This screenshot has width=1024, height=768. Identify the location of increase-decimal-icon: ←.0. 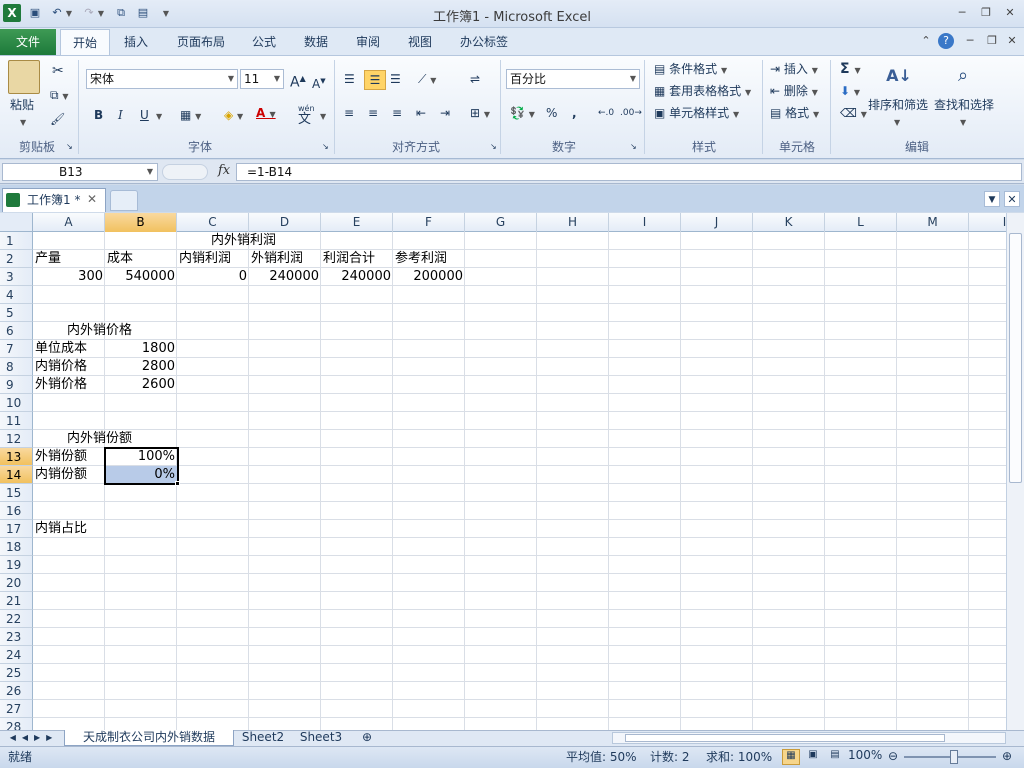
(606, 113).